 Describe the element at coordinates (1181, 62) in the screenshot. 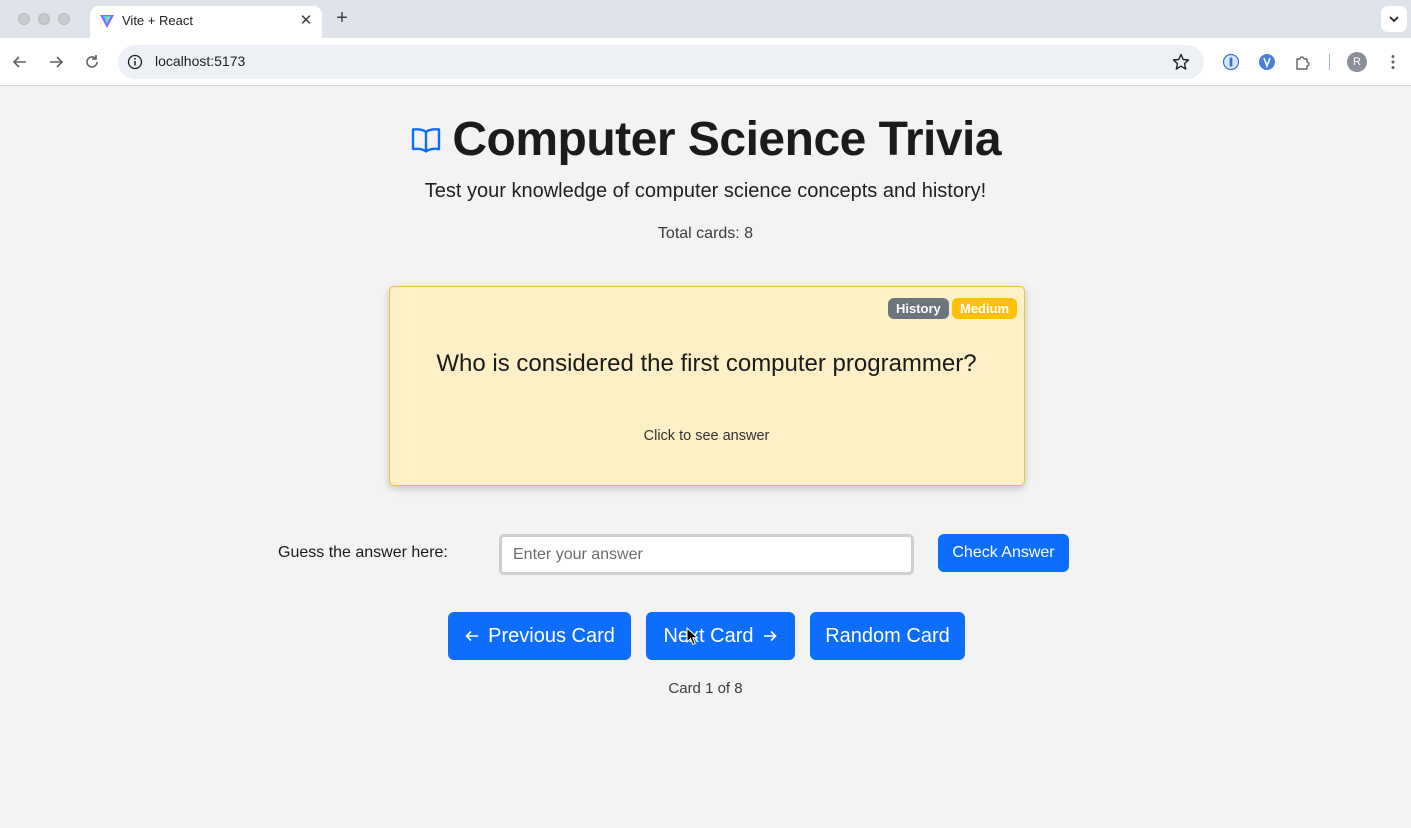

I see `bookmark-star-icon` at that location.